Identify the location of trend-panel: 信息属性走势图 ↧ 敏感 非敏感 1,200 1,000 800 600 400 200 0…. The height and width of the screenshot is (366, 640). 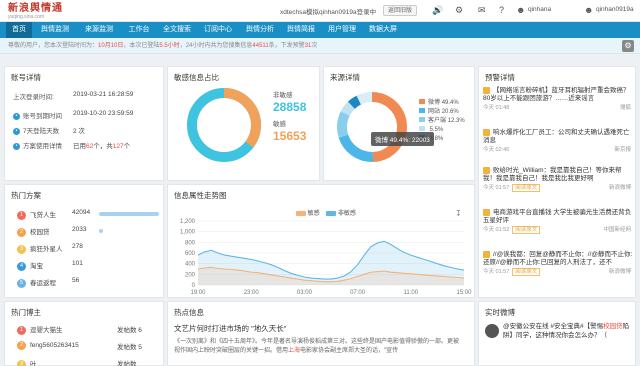
(321, 241).